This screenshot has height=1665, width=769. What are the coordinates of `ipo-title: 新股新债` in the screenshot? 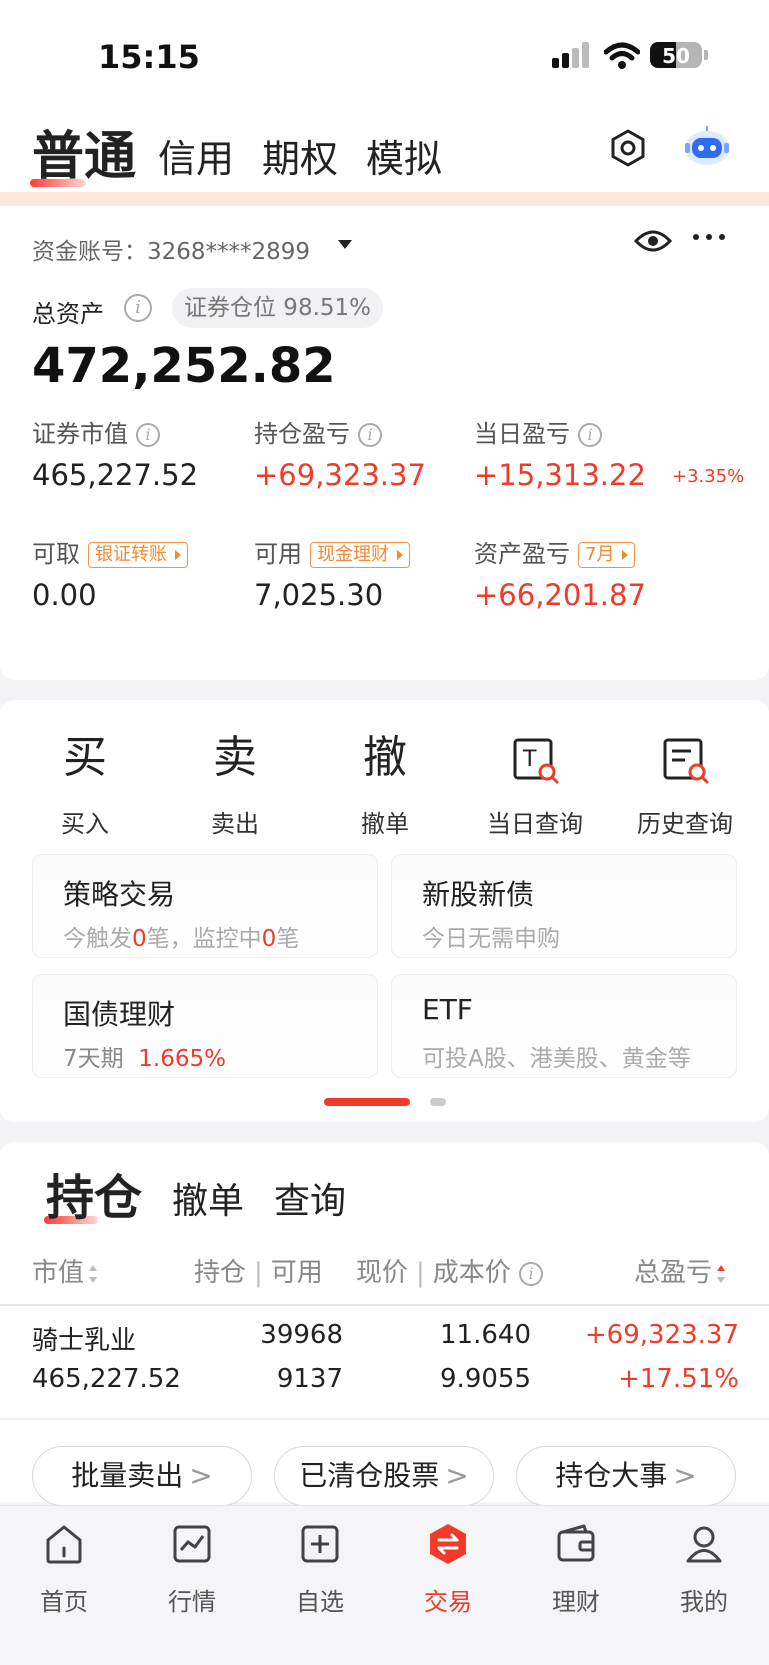 It's located at (478, 894).